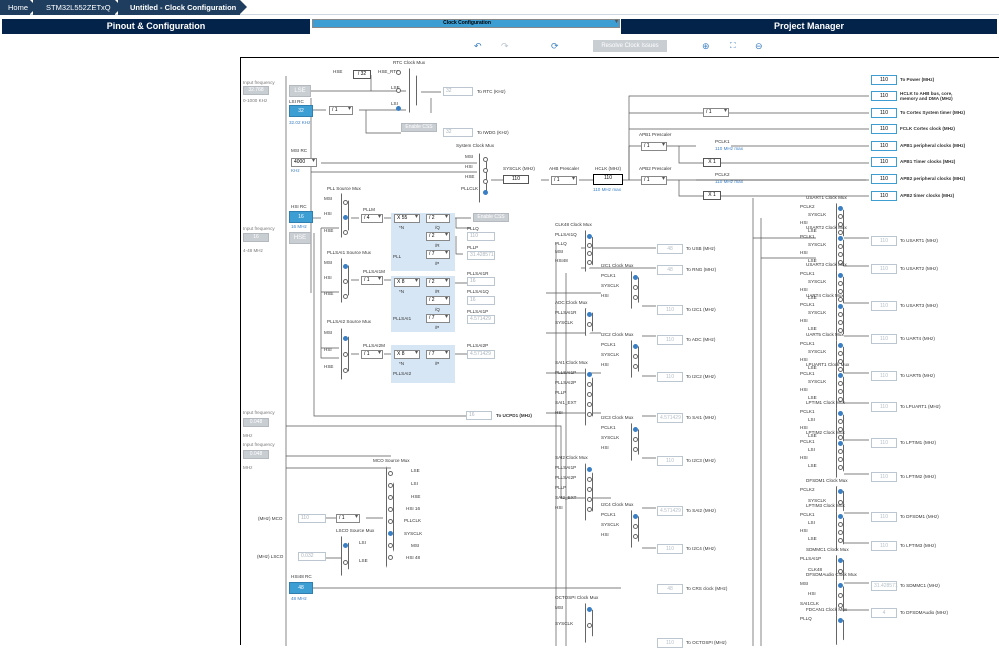 The width and height of the screenshot is (999, 648). Describe the element at coordinates (884, 80) in the screenshot. I see `output-power-value: 110` at that location.